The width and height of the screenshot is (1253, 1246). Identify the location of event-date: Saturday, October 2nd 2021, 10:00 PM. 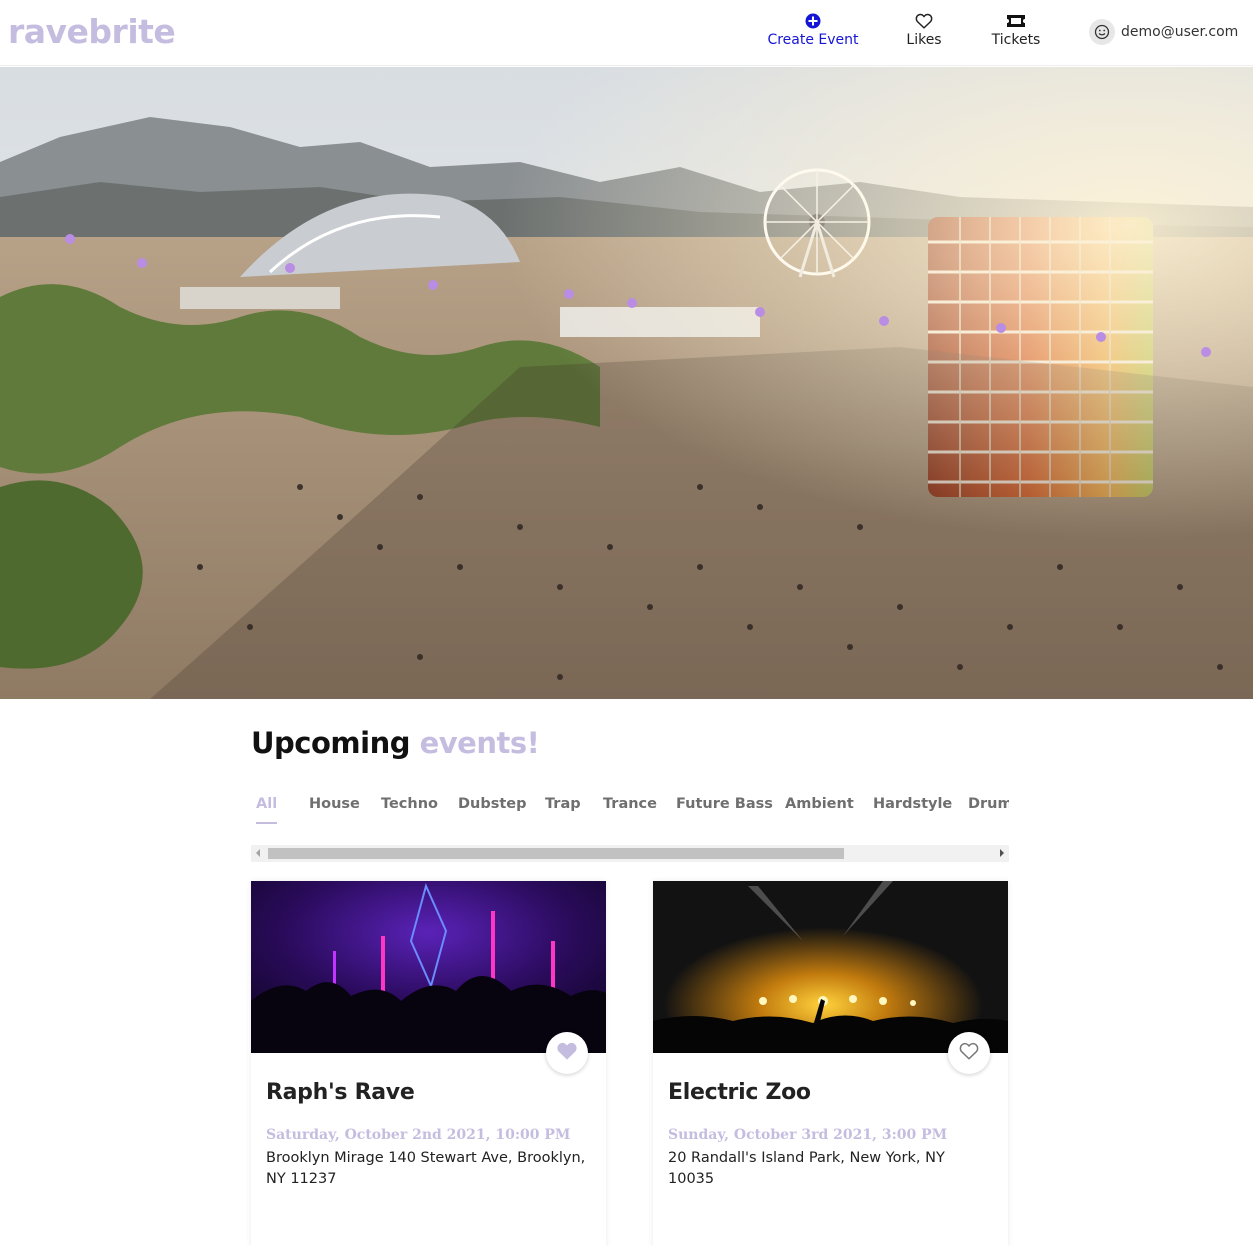
(418, 1135).